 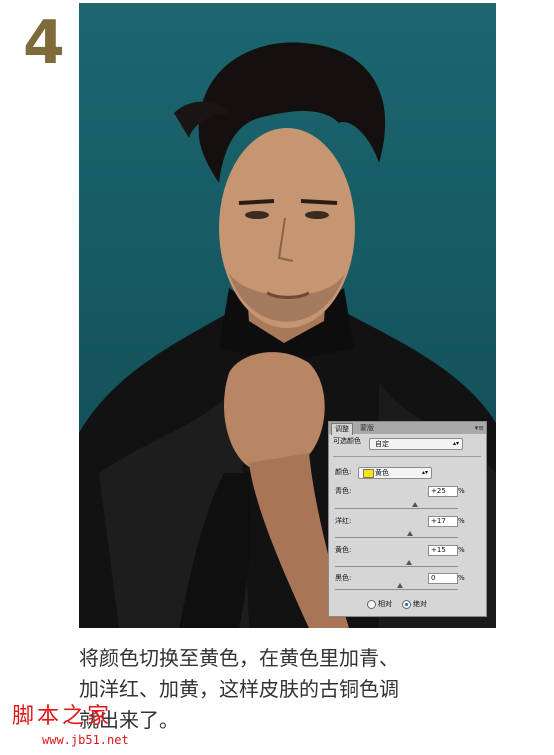 I want to click on black-label: 黑色:, so click(x=343, y=578).